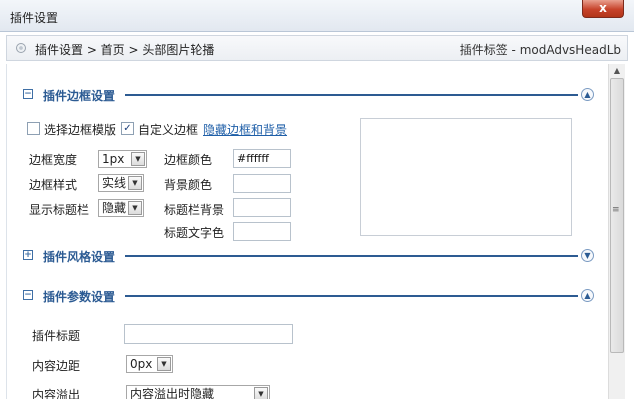  I want to click on bullet-icon, so click(21, 48).